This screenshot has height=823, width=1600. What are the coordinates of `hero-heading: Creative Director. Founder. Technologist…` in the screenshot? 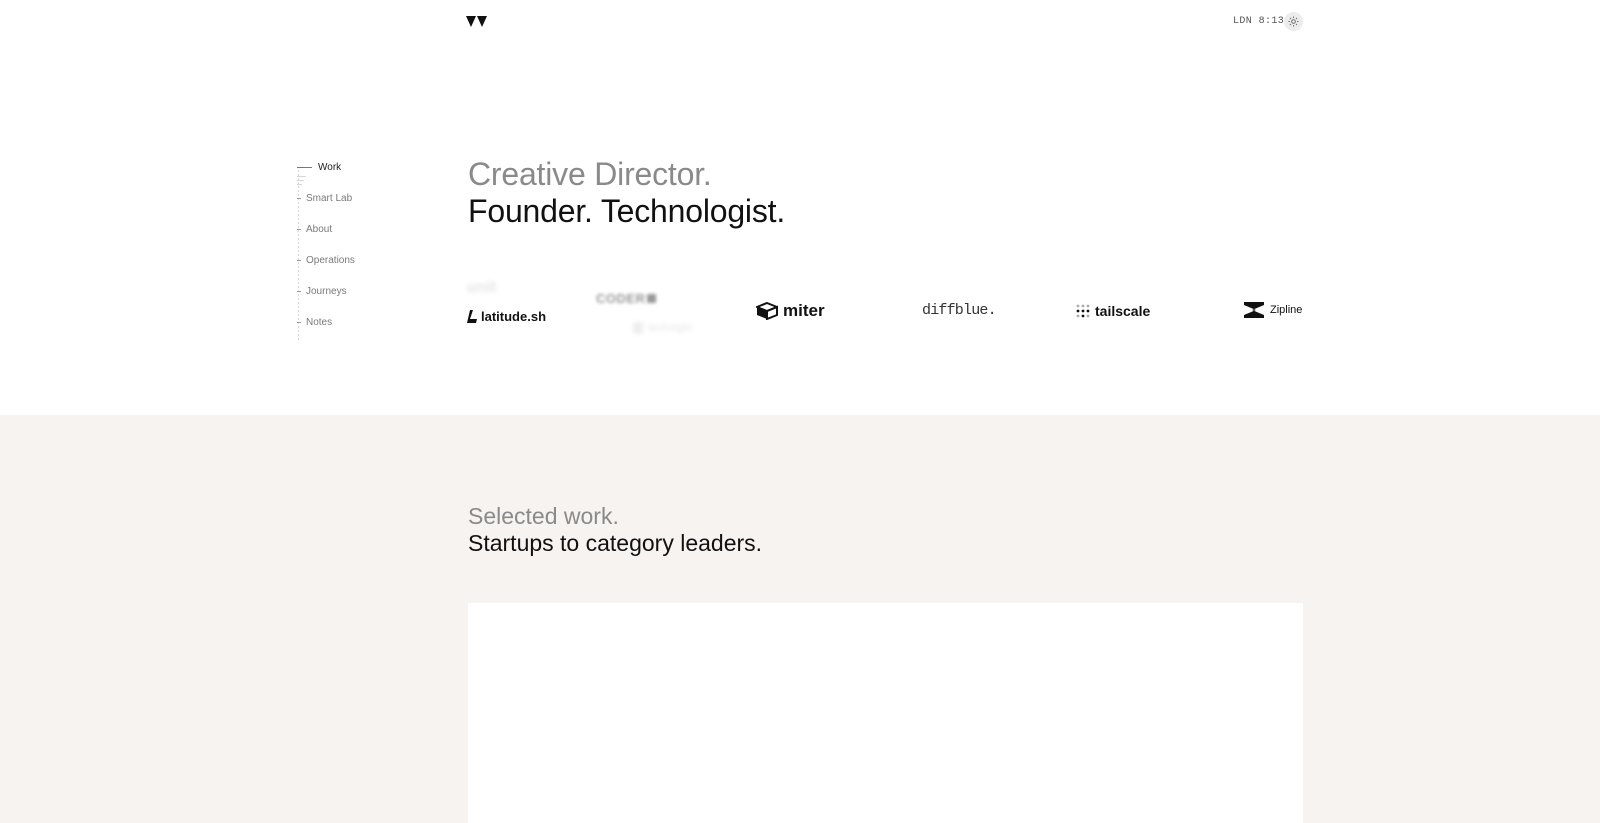 It's located at (626, 193).